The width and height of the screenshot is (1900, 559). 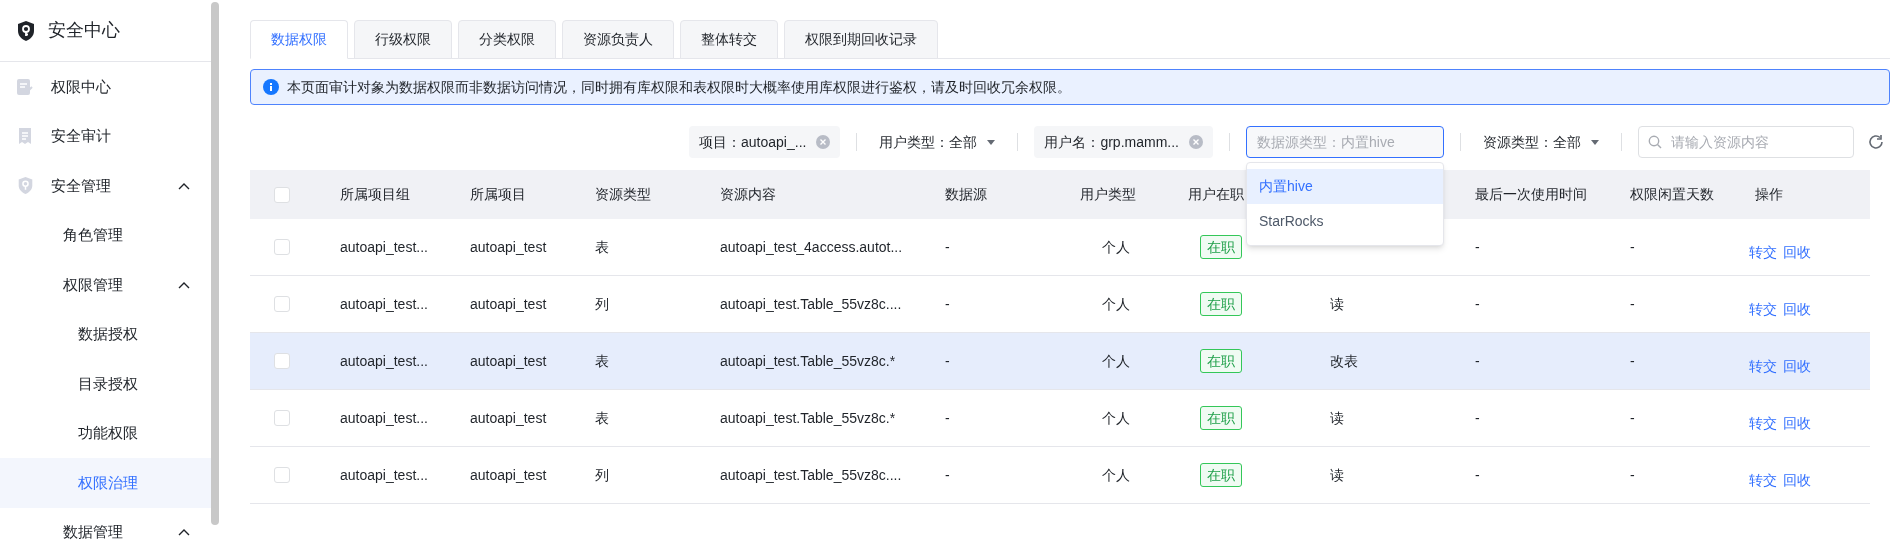 What do you see at coordinates (1541, 142) in the screenshot?
I see `filter-select: 资源类型：全部` at bounding box center [1541, 142].